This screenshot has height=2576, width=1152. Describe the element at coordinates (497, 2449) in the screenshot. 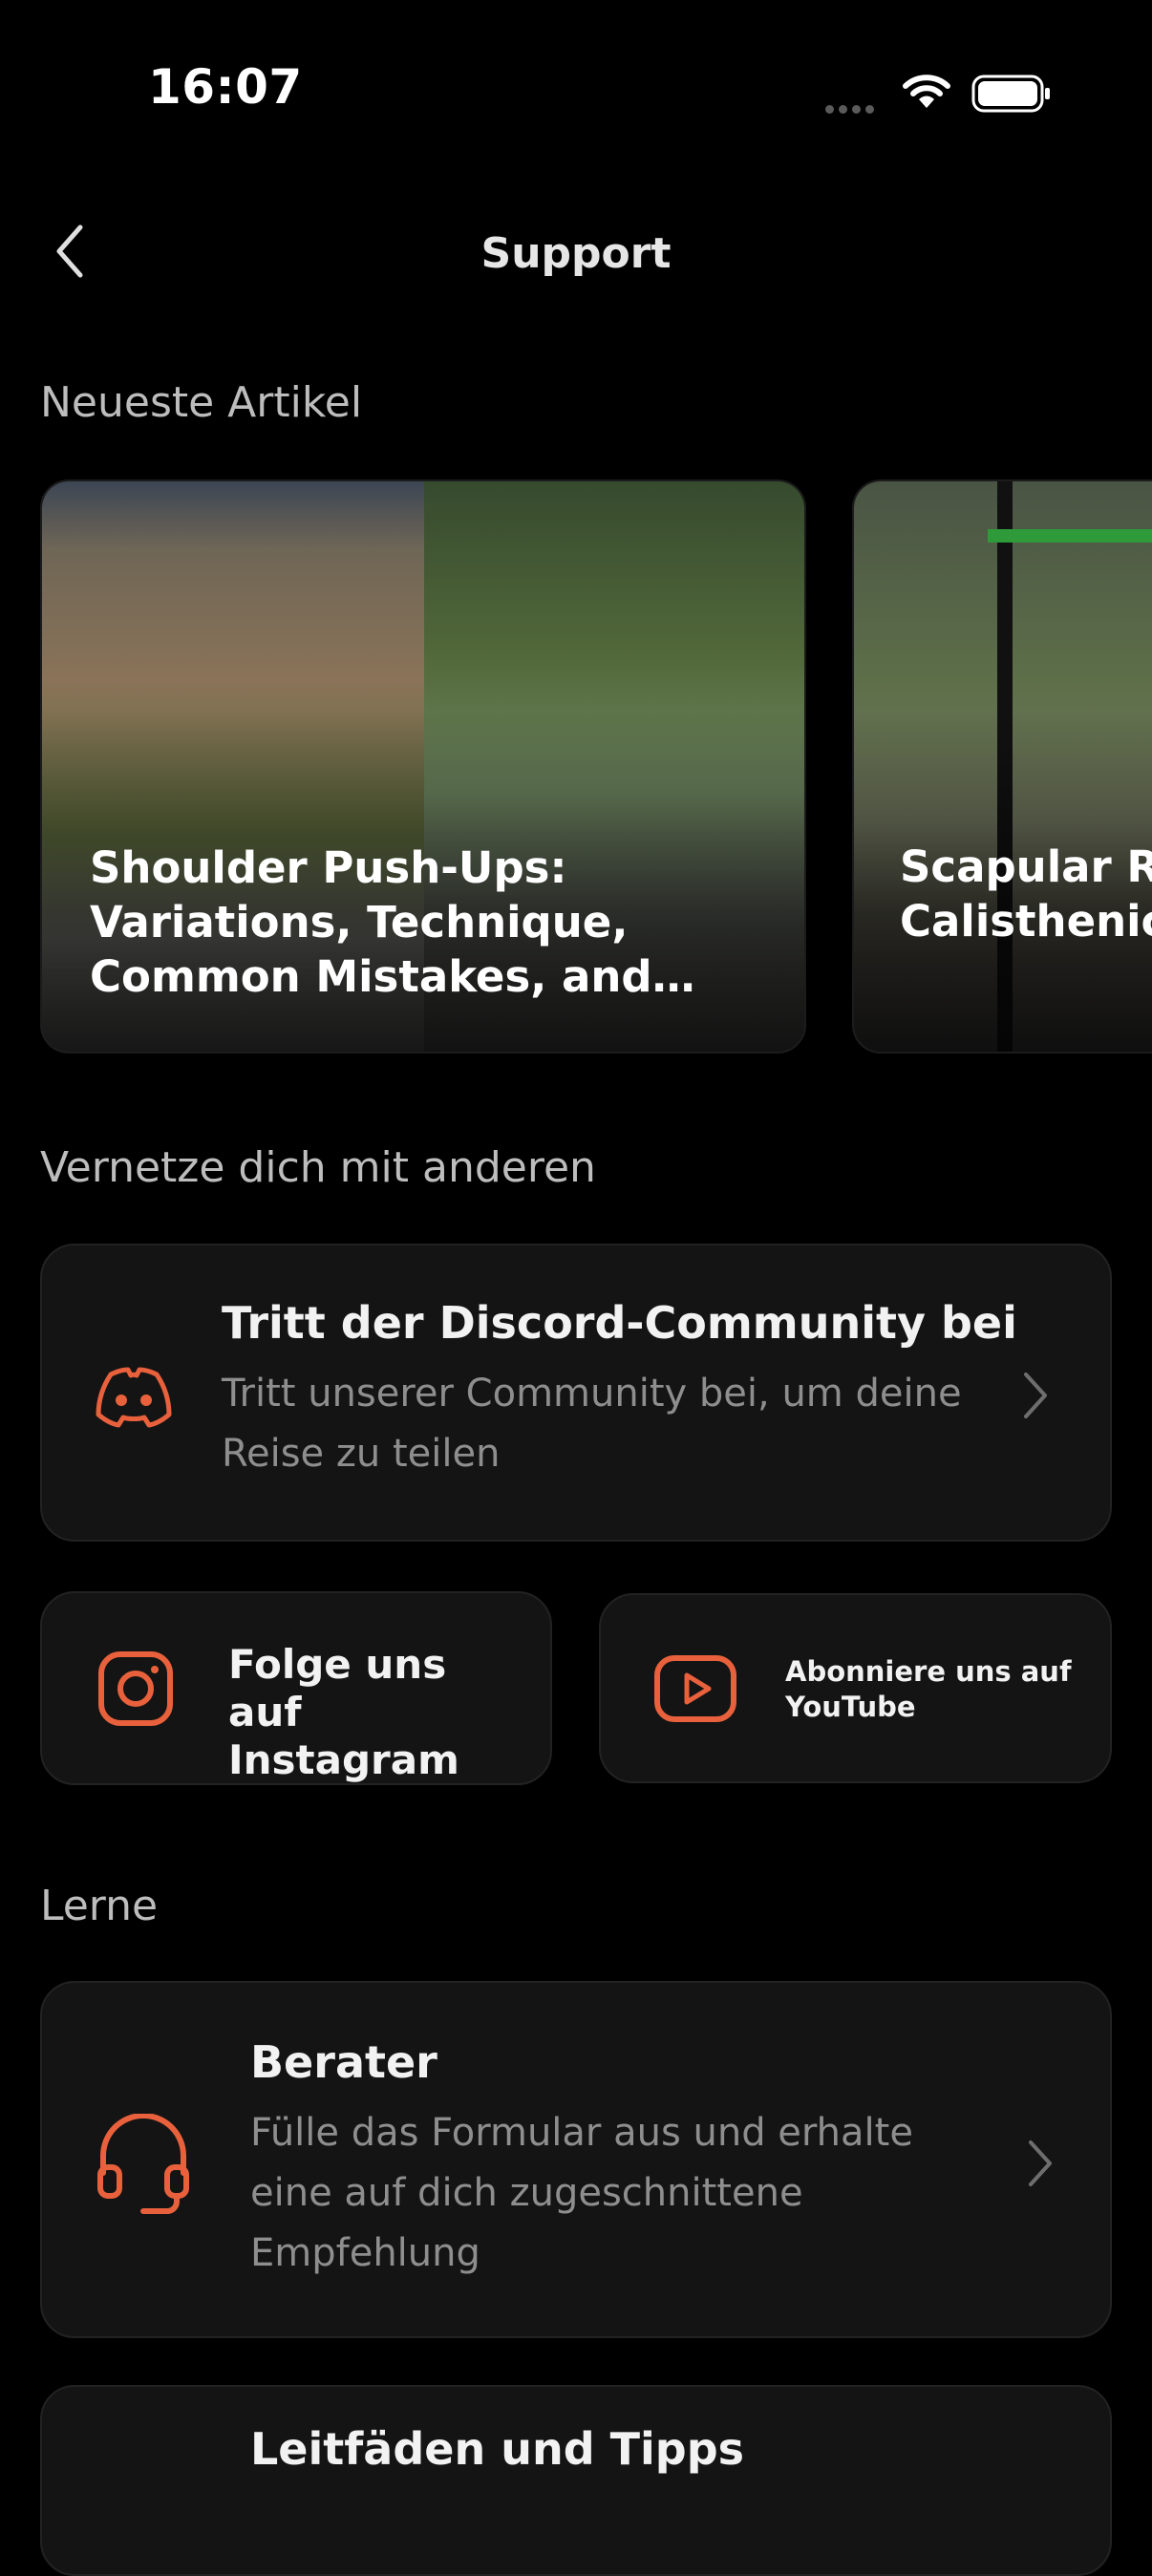

I see `guides-title: Leitfäden und Tipps` at that location.